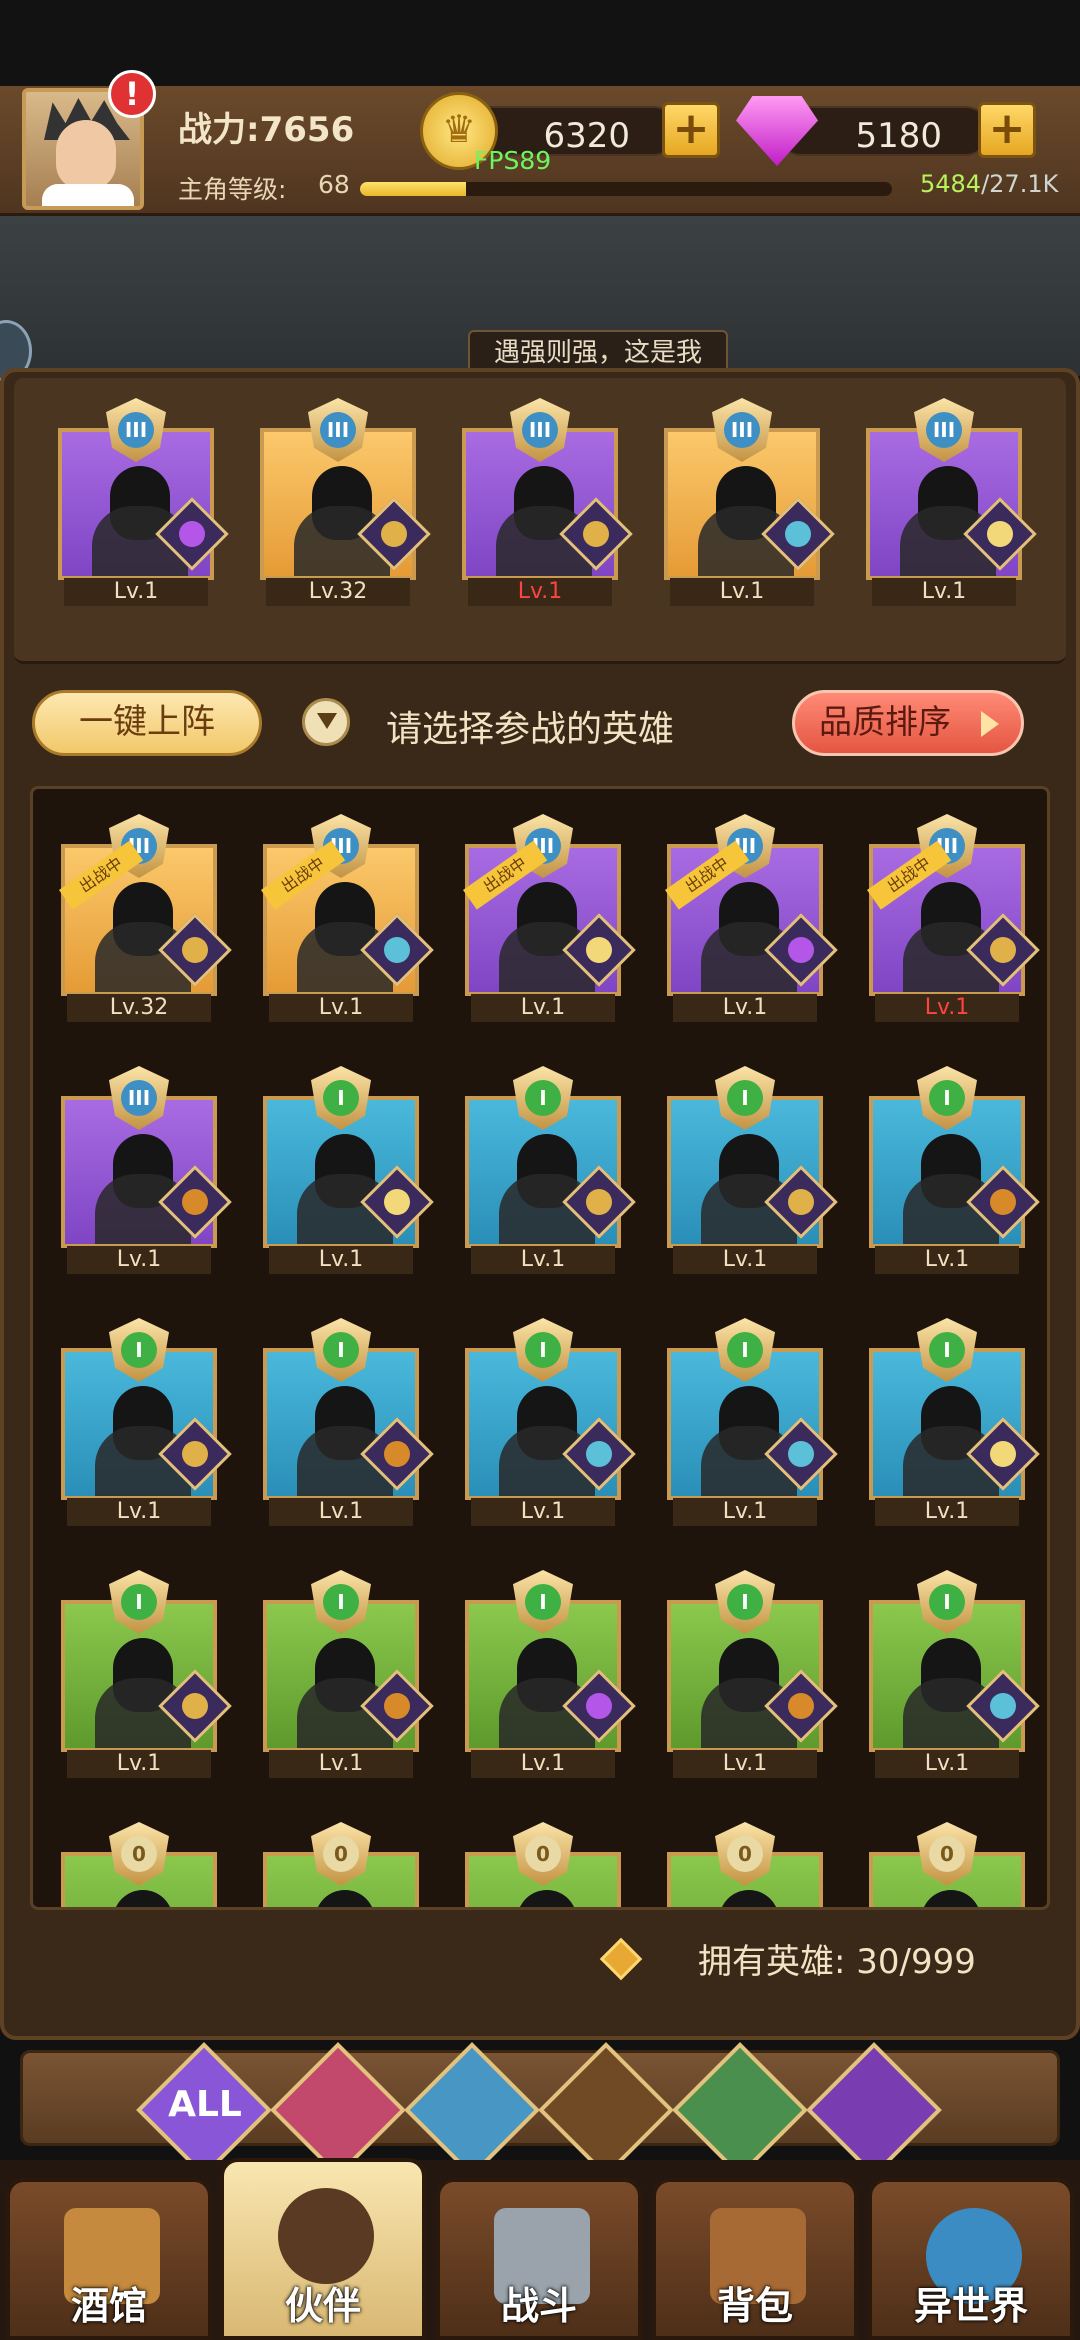 The width and height of the screenshot is (1080, 2340). Describe the element at coordinates (586, 136) in the screenshot. I see `gold-value: 6320` at that location.